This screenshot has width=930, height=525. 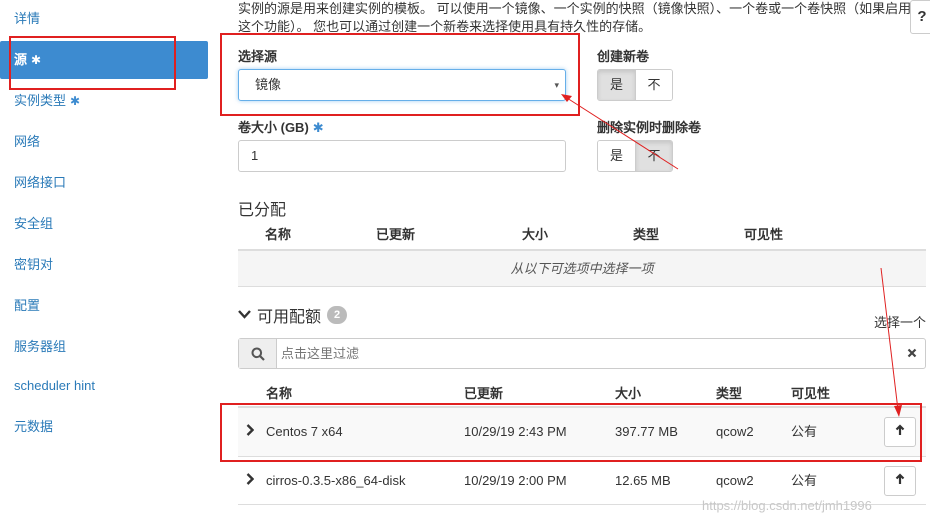 What do you see at coordinates (104, 142) in the screenshot?
I see `sidebar-item-networks: 网络` at bounding box center [104, 142].